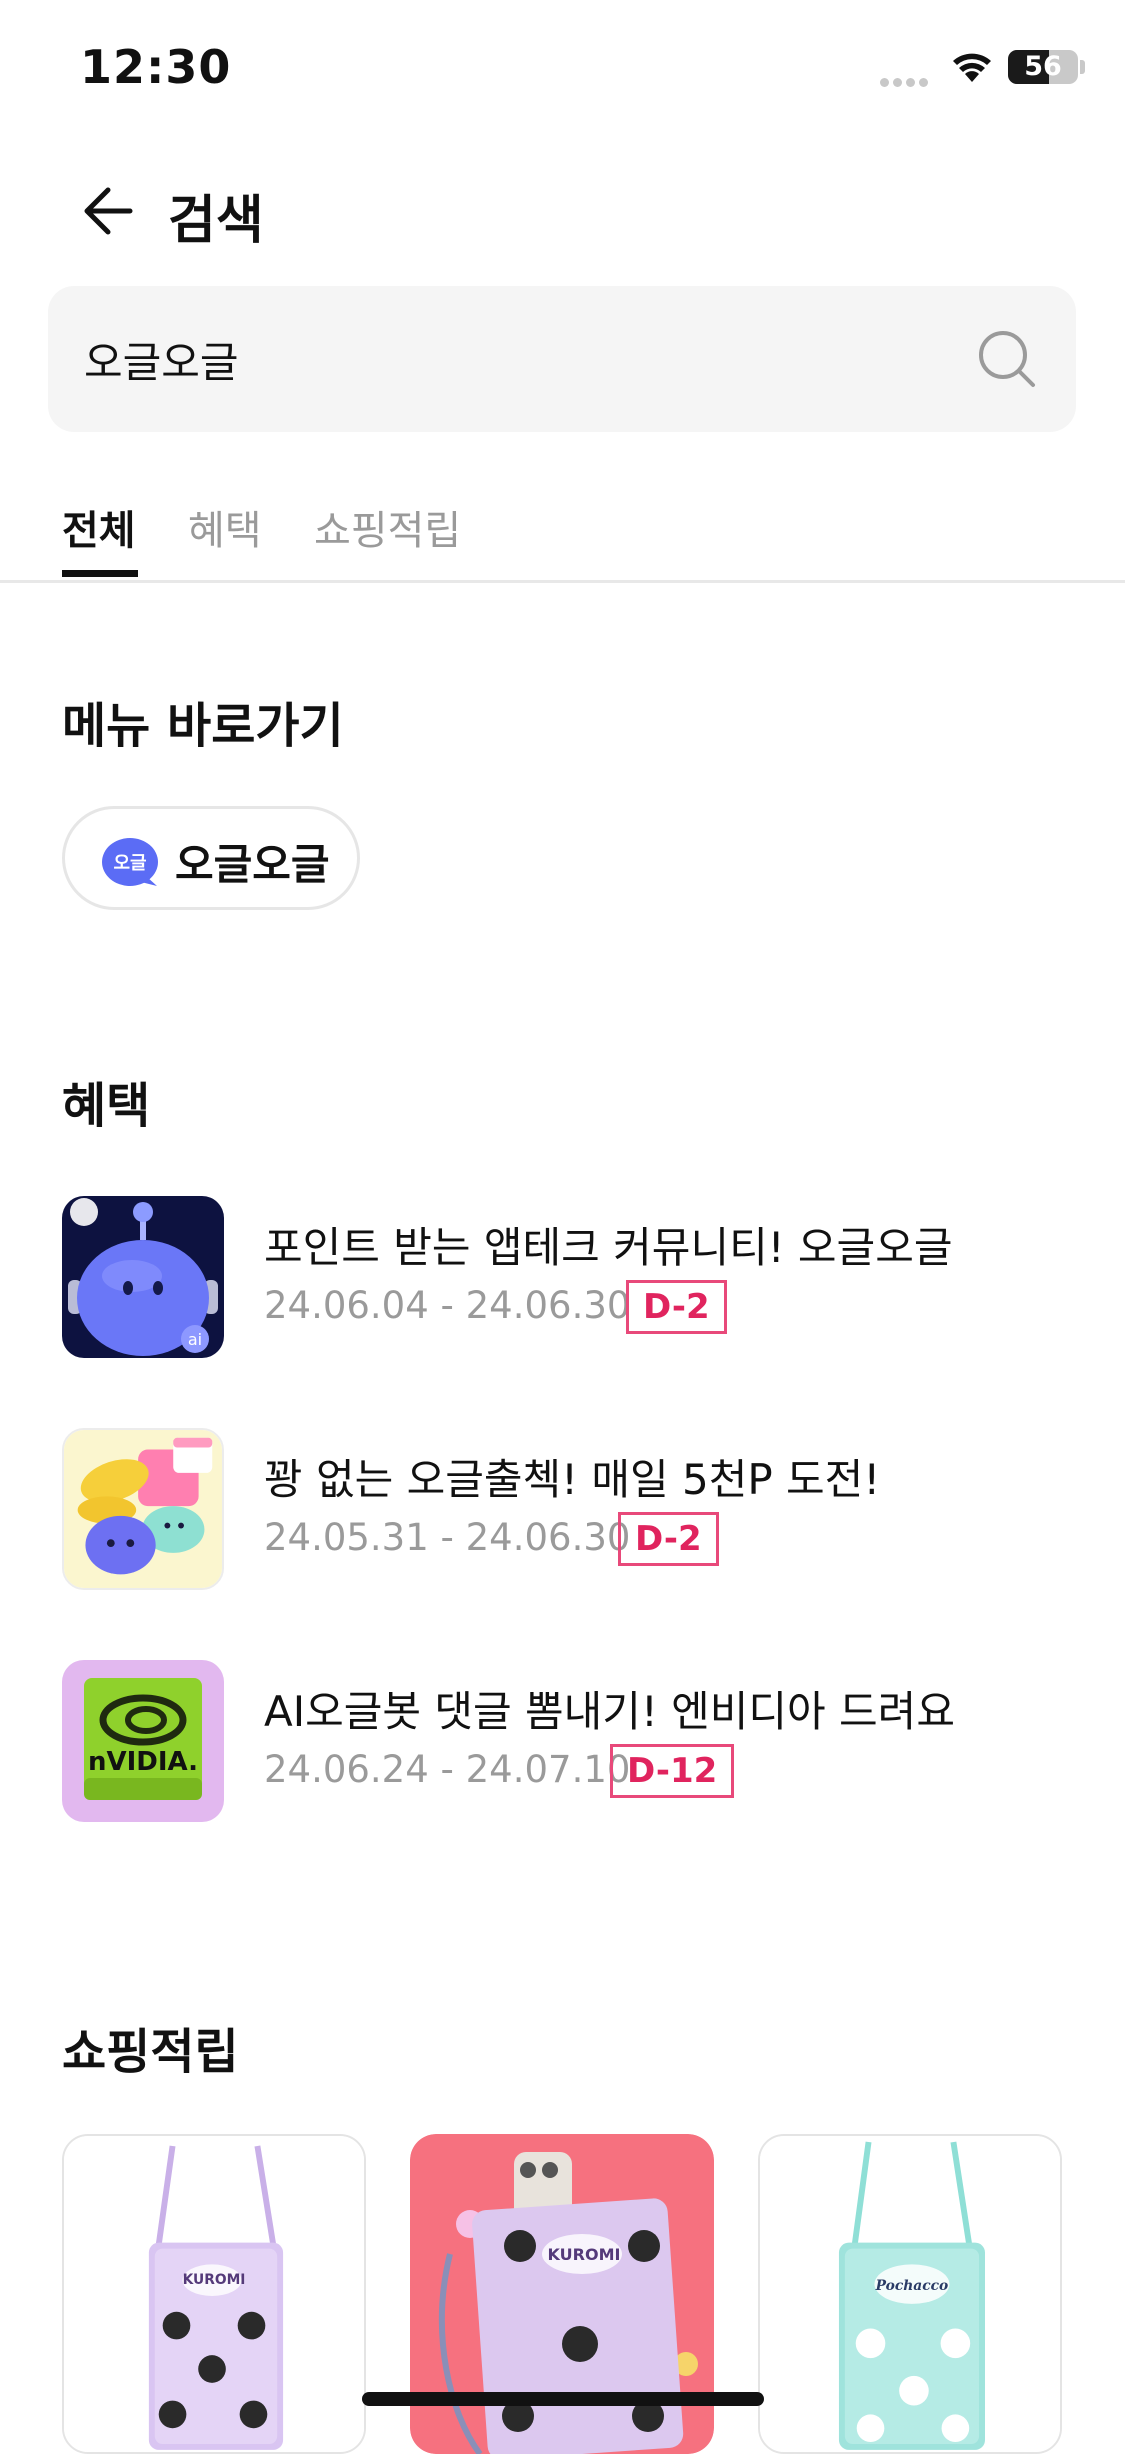  What do you see at coordinates (608, 1247) in the screenshot?
I see `benefit-title: 포인트 받는 앱테크 커뮤니티! 오글오글` at bounding box center [608, 1247].